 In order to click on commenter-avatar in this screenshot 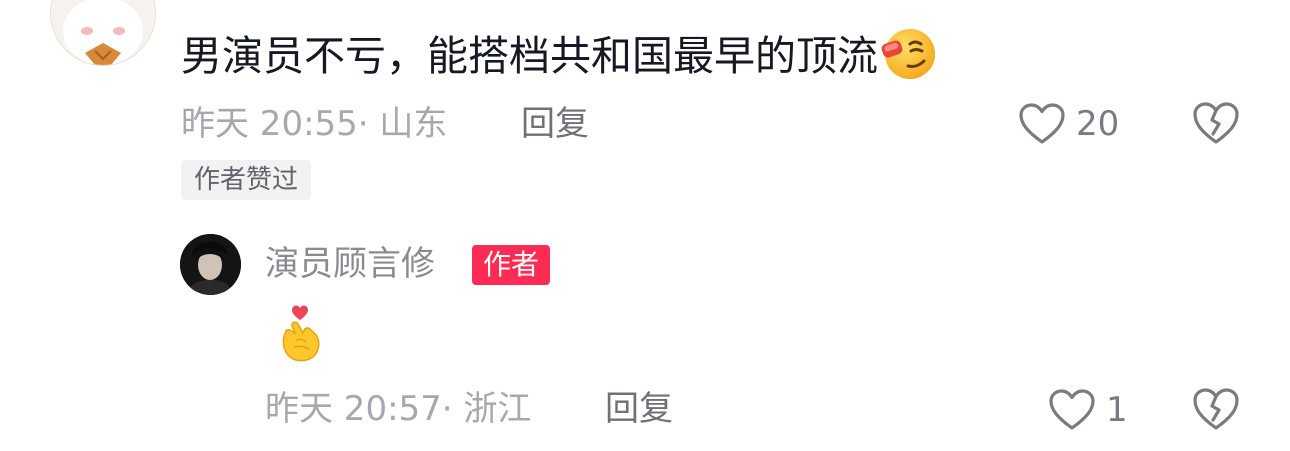, I will do `click(103, 33)`.